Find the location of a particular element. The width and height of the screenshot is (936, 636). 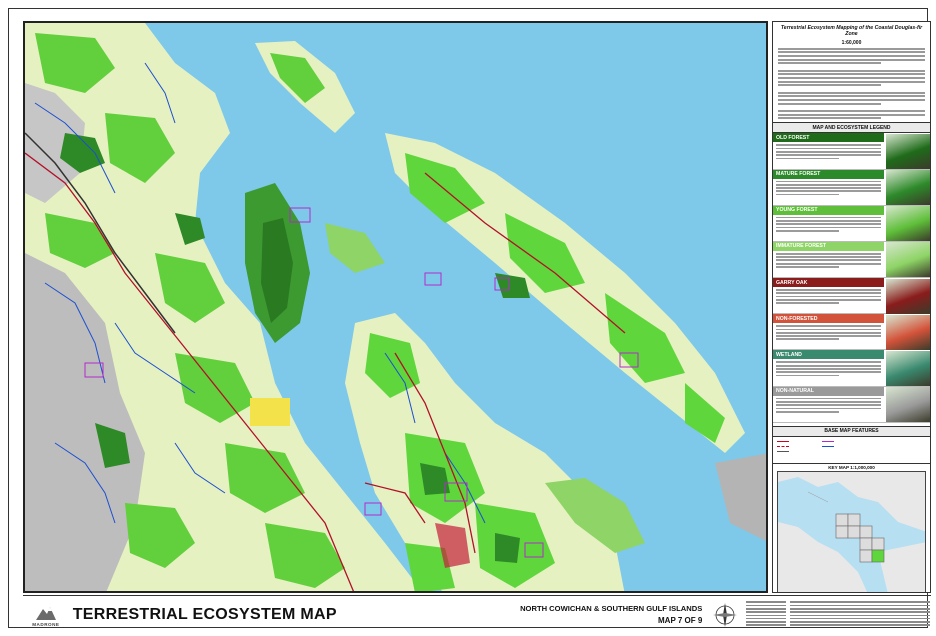

legend-heading: MAP AND ECOSYSTEM LEGEND is located at coordinates (851, 128).